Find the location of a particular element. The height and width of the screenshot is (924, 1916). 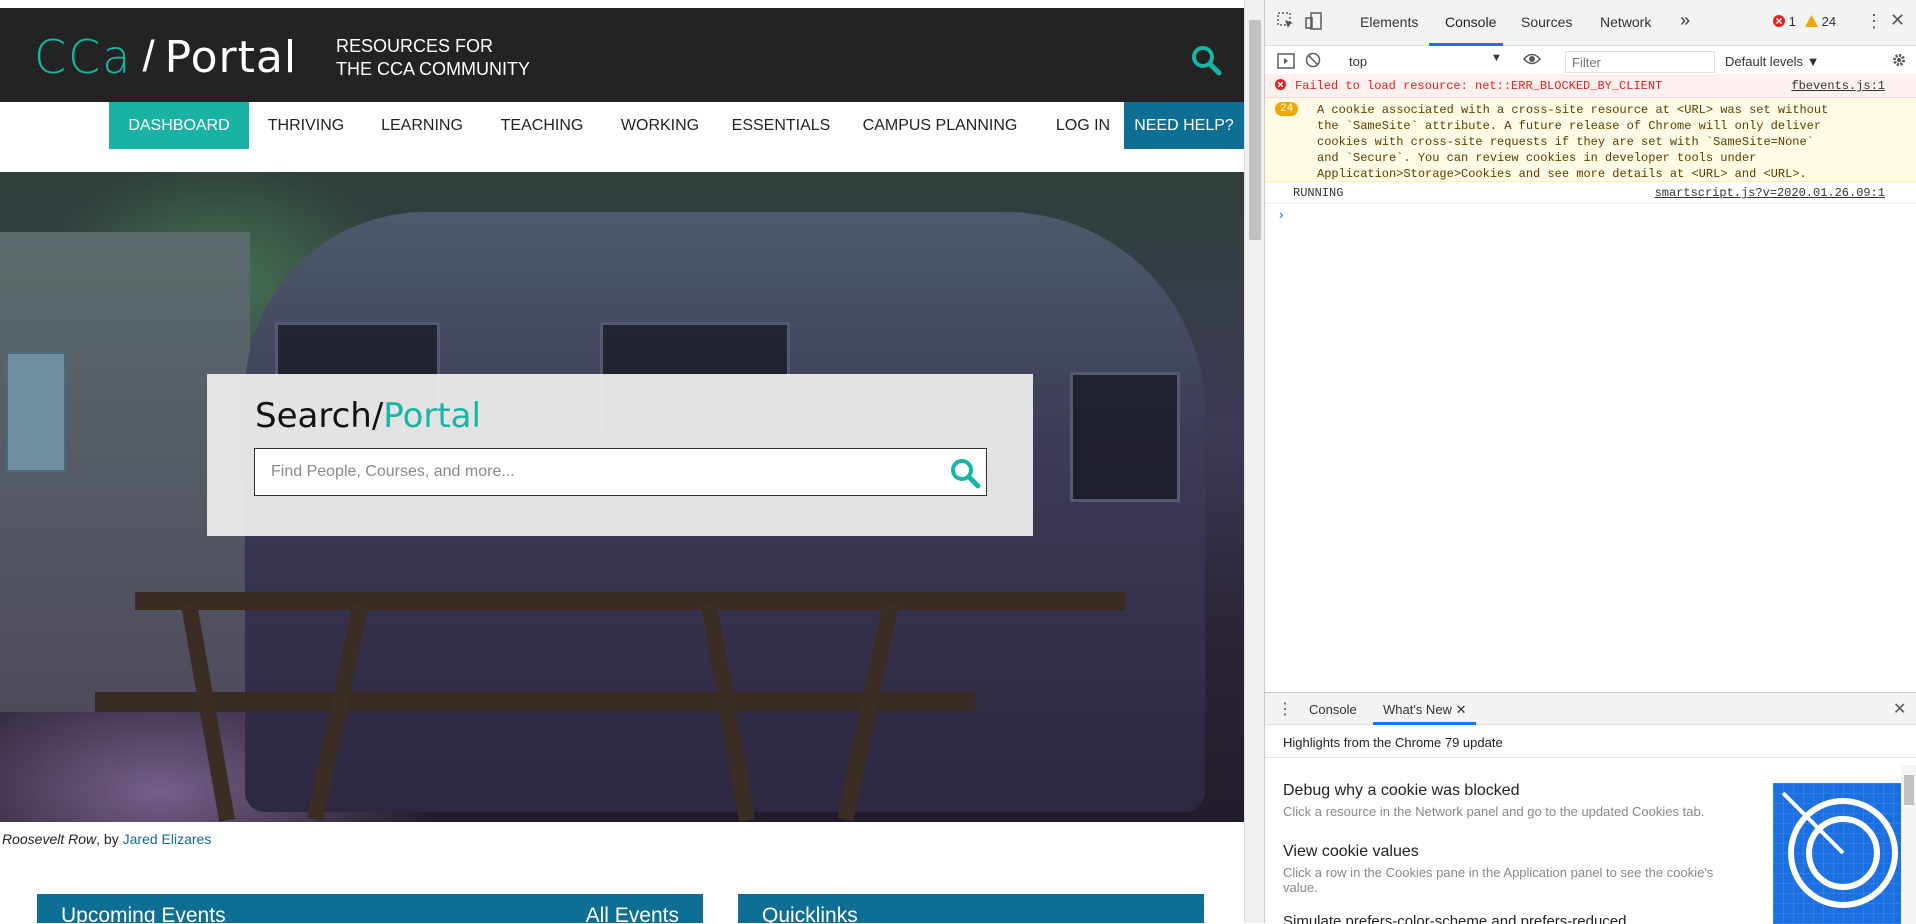

caption-title: Roosevelt Row is located at coordinates (49, 839).